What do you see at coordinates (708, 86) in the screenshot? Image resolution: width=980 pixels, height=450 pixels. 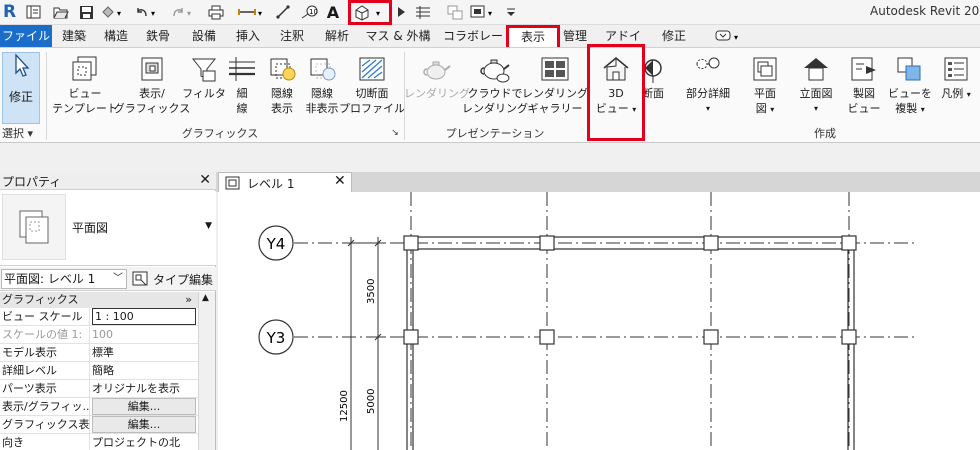 I see `callout-button: 部分詳細 ▾` at bounding box center [708, 86].